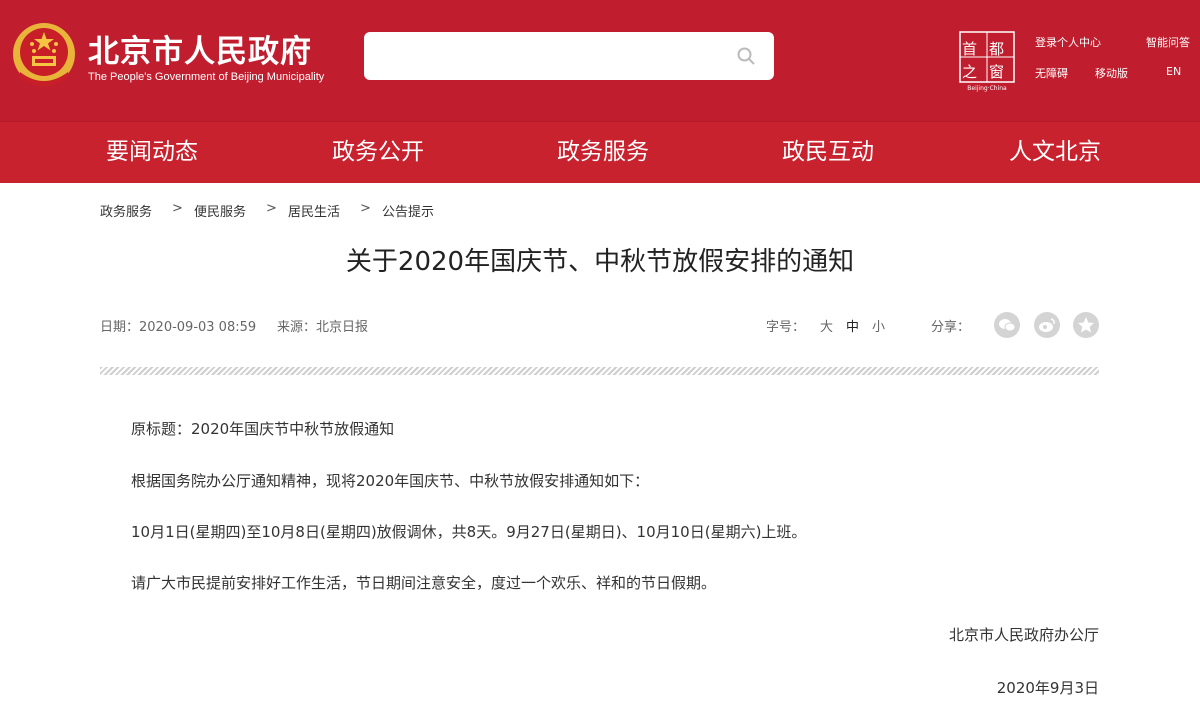  Describe the element at coordinates (997, 72) in the screenshot. I see `capital-logo-char: 窗` at that location.